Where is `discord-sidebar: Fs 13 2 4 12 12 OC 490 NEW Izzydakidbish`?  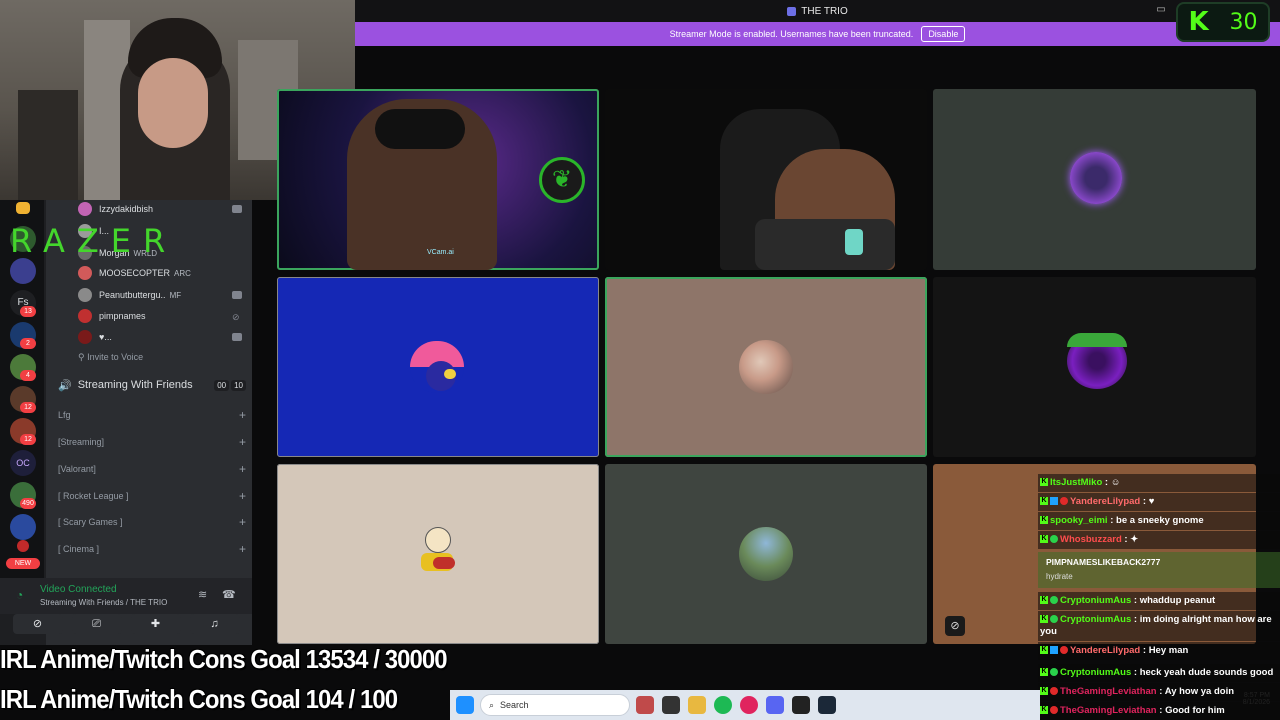 discord-sidebar: Fs 13 2 4 12 12 OC 490 NEW Izzydakidbish is located at coordinates (126, 422).